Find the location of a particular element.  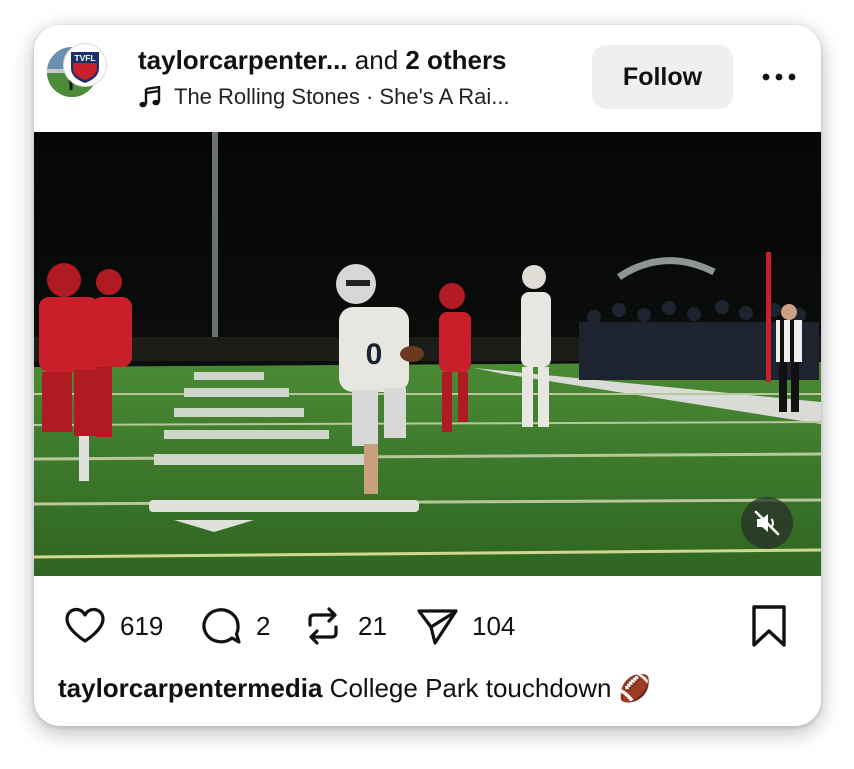

share-action: 104 is located at coordinates (464, 626).